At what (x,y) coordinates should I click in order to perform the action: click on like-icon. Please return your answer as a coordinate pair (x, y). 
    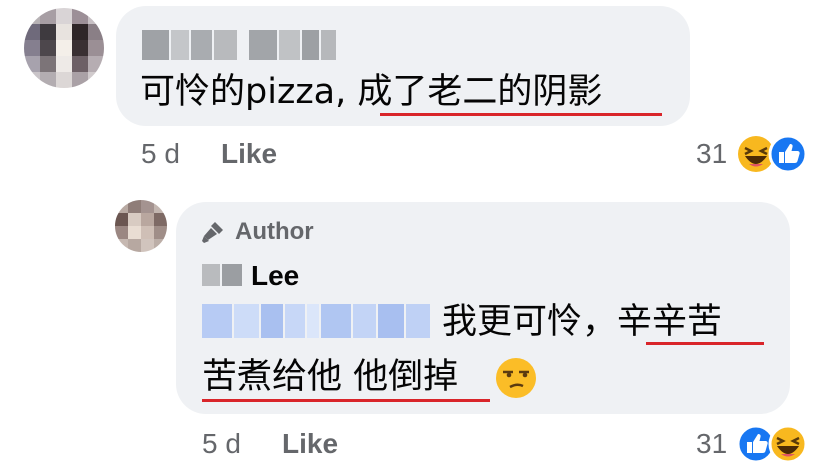
    Looking at the image, I should click on (788, 154).